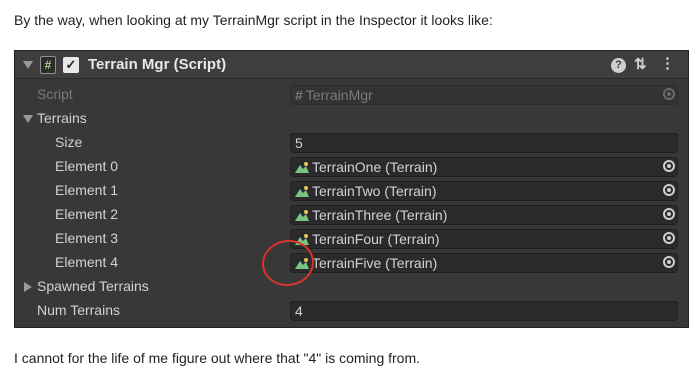 Image resolution: width=690 pixels, height=379 pixels. I want to click on size-row: Size 5, so click(351, 143).